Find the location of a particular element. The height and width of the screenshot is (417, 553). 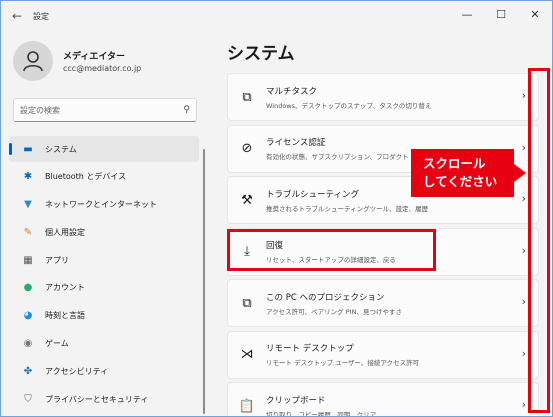

multitask-icon: ⧉ is located at coordinates (247, 97).